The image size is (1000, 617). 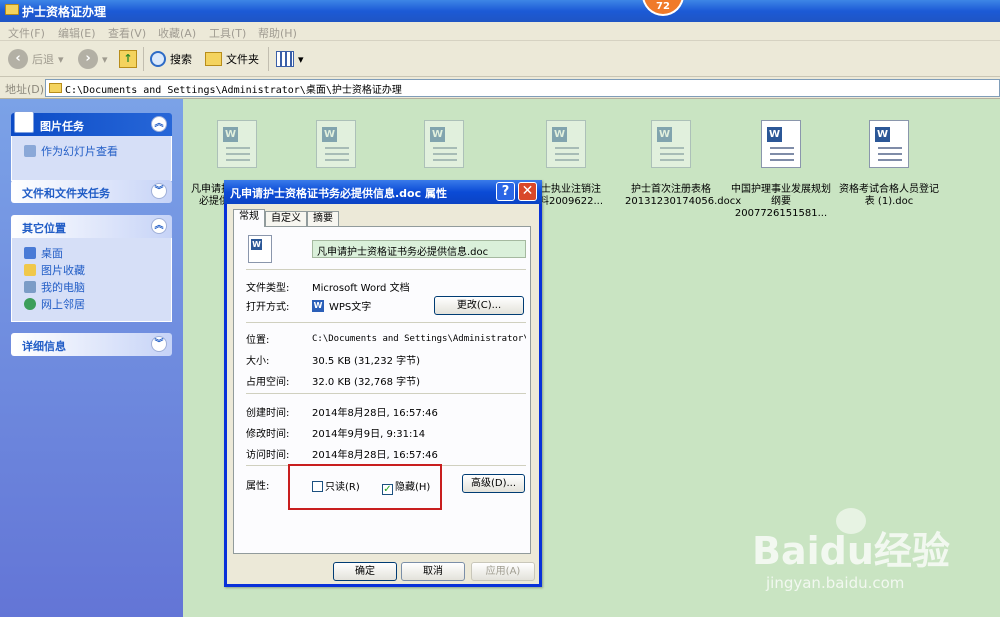 I want to click on apply-button: 应用(A), so click(x=503, y=571).